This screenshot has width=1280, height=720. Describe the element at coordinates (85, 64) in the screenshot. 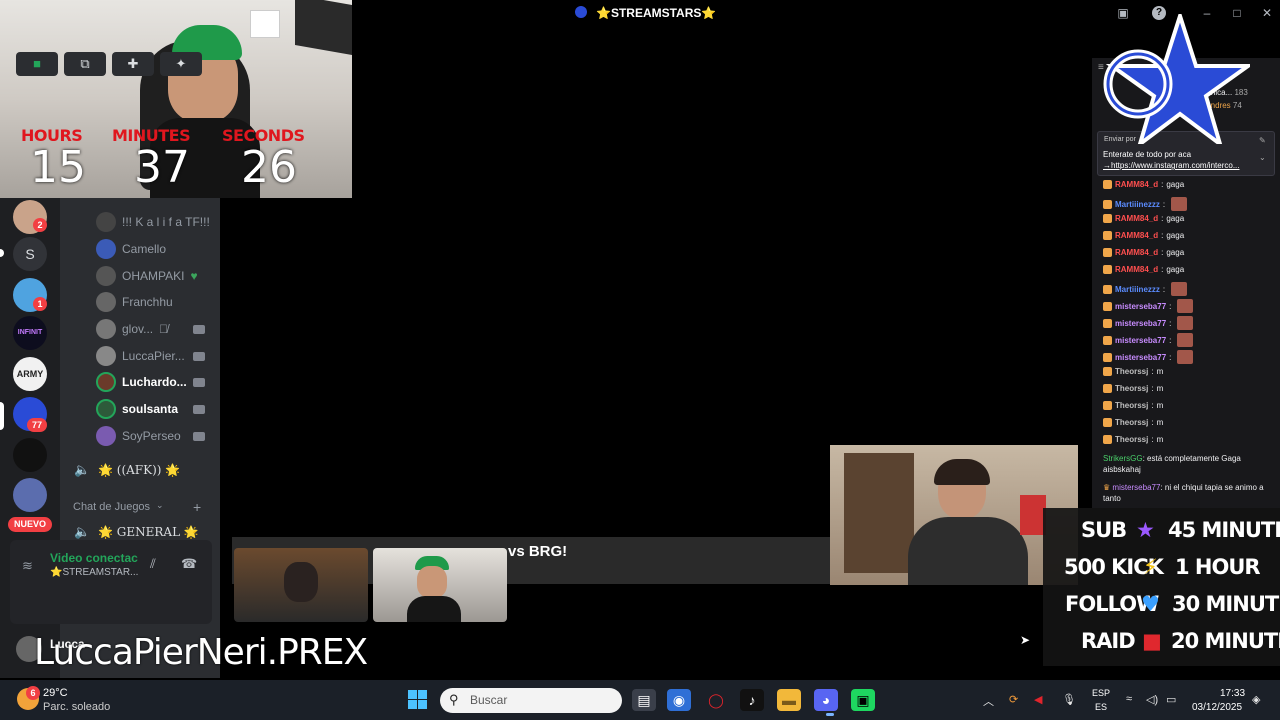

I see `screen-share-button: ⧉` at that location.